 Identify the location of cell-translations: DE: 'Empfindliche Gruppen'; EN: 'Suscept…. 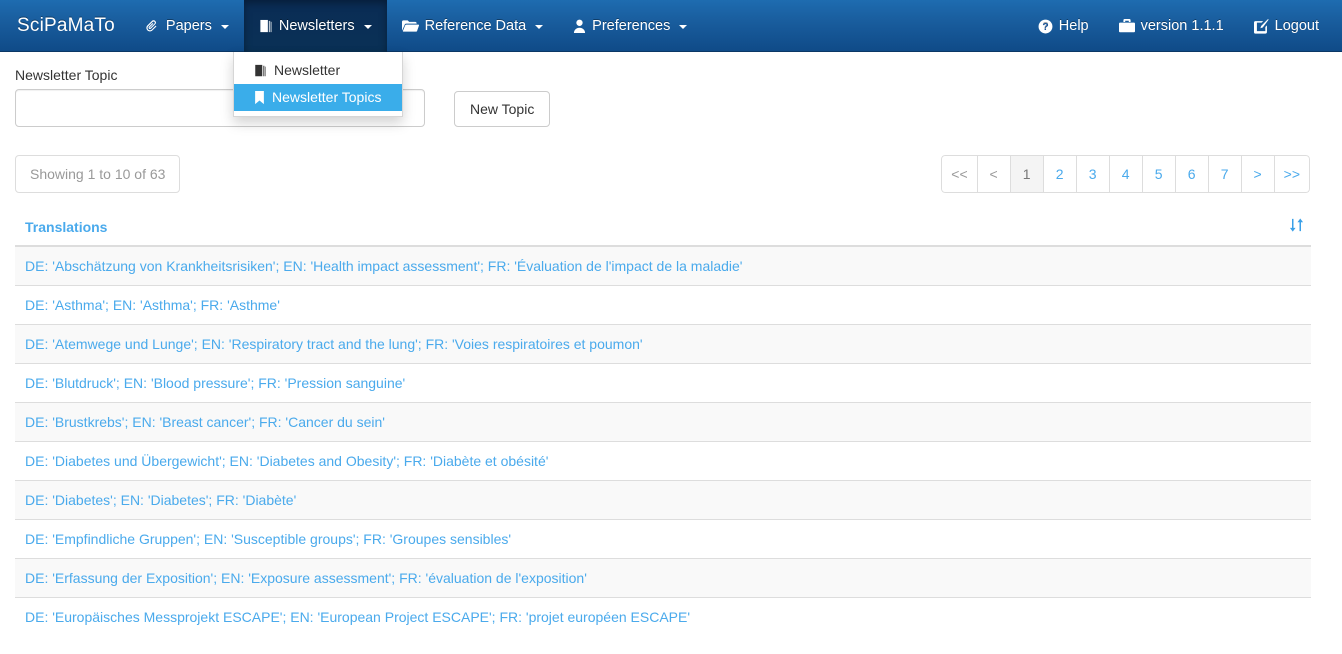
(663, 539).